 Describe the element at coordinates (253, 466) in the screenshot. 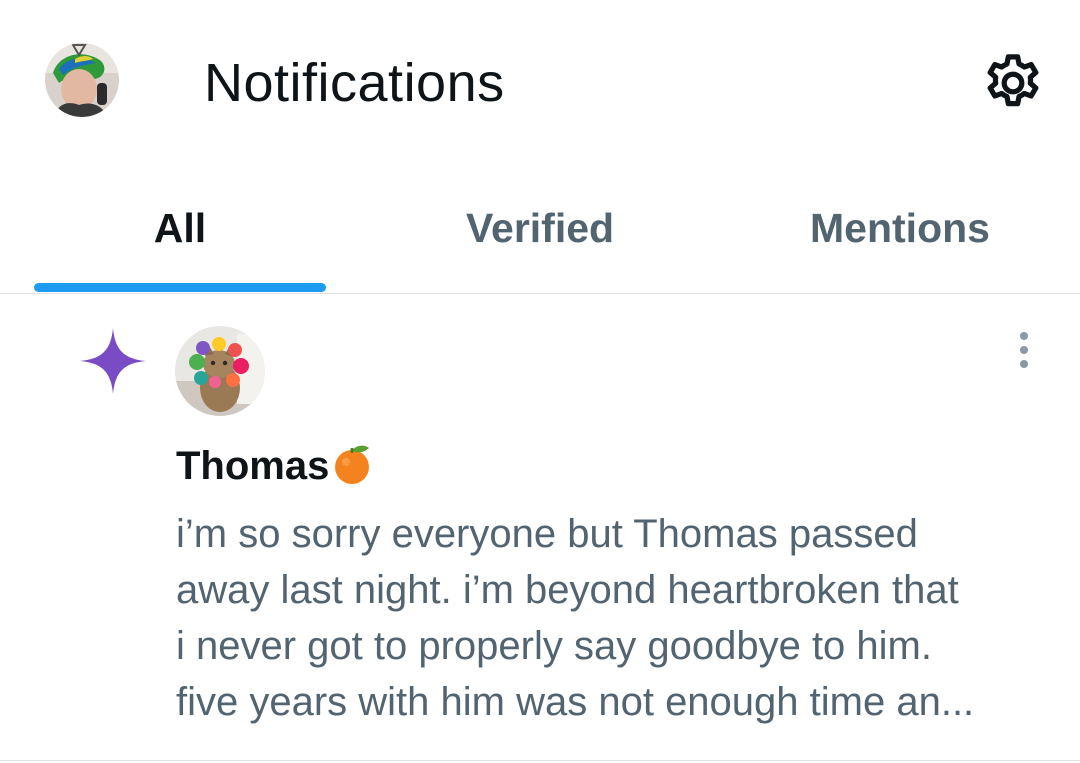

I see `author-name-text: Thomas` at that location.